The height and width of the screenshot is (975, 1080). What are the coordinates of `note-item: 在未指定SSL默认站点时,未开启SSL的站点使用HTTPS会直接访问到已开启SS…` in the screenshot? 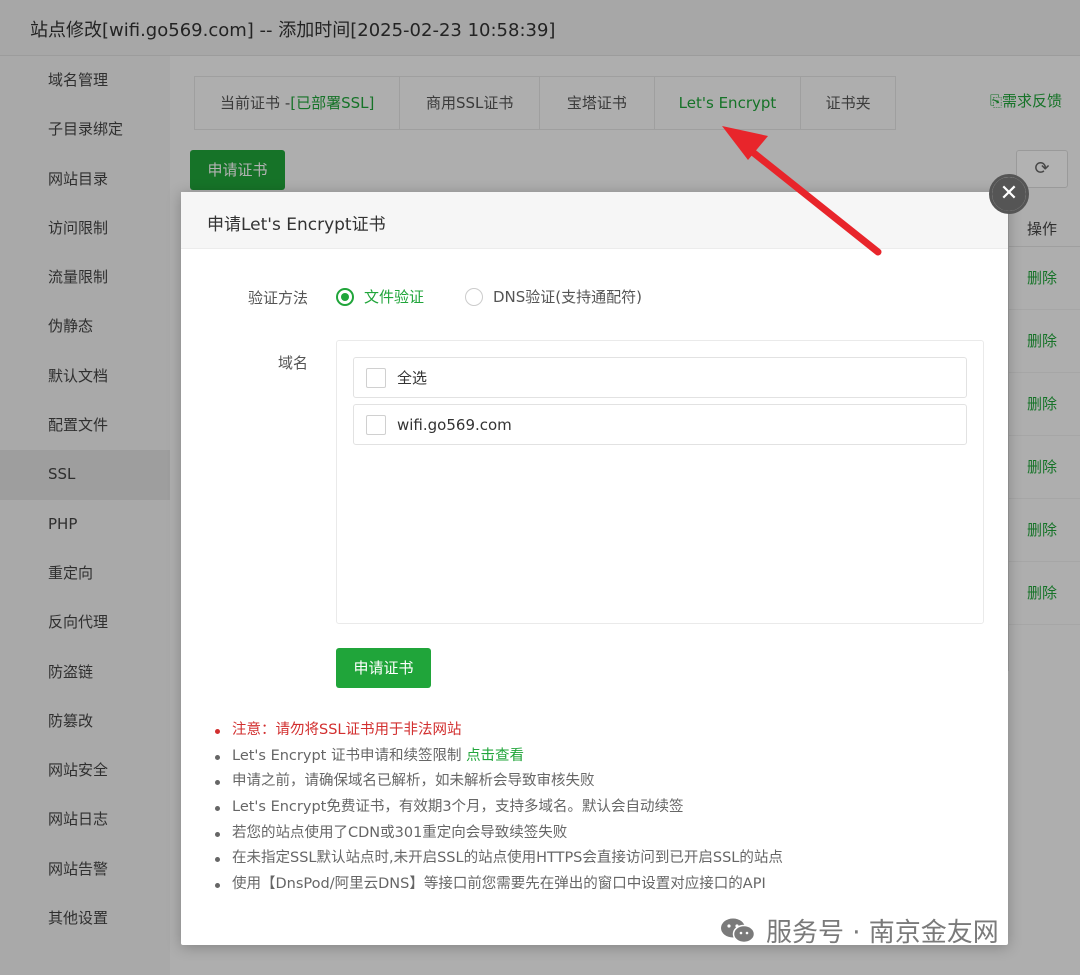 It's located at (595, 859).